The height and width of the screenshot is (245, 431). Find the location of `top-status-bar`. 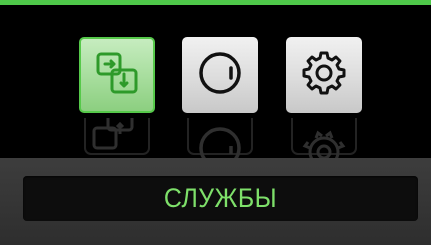

top-status-bar is located at coordinates (215, 2).